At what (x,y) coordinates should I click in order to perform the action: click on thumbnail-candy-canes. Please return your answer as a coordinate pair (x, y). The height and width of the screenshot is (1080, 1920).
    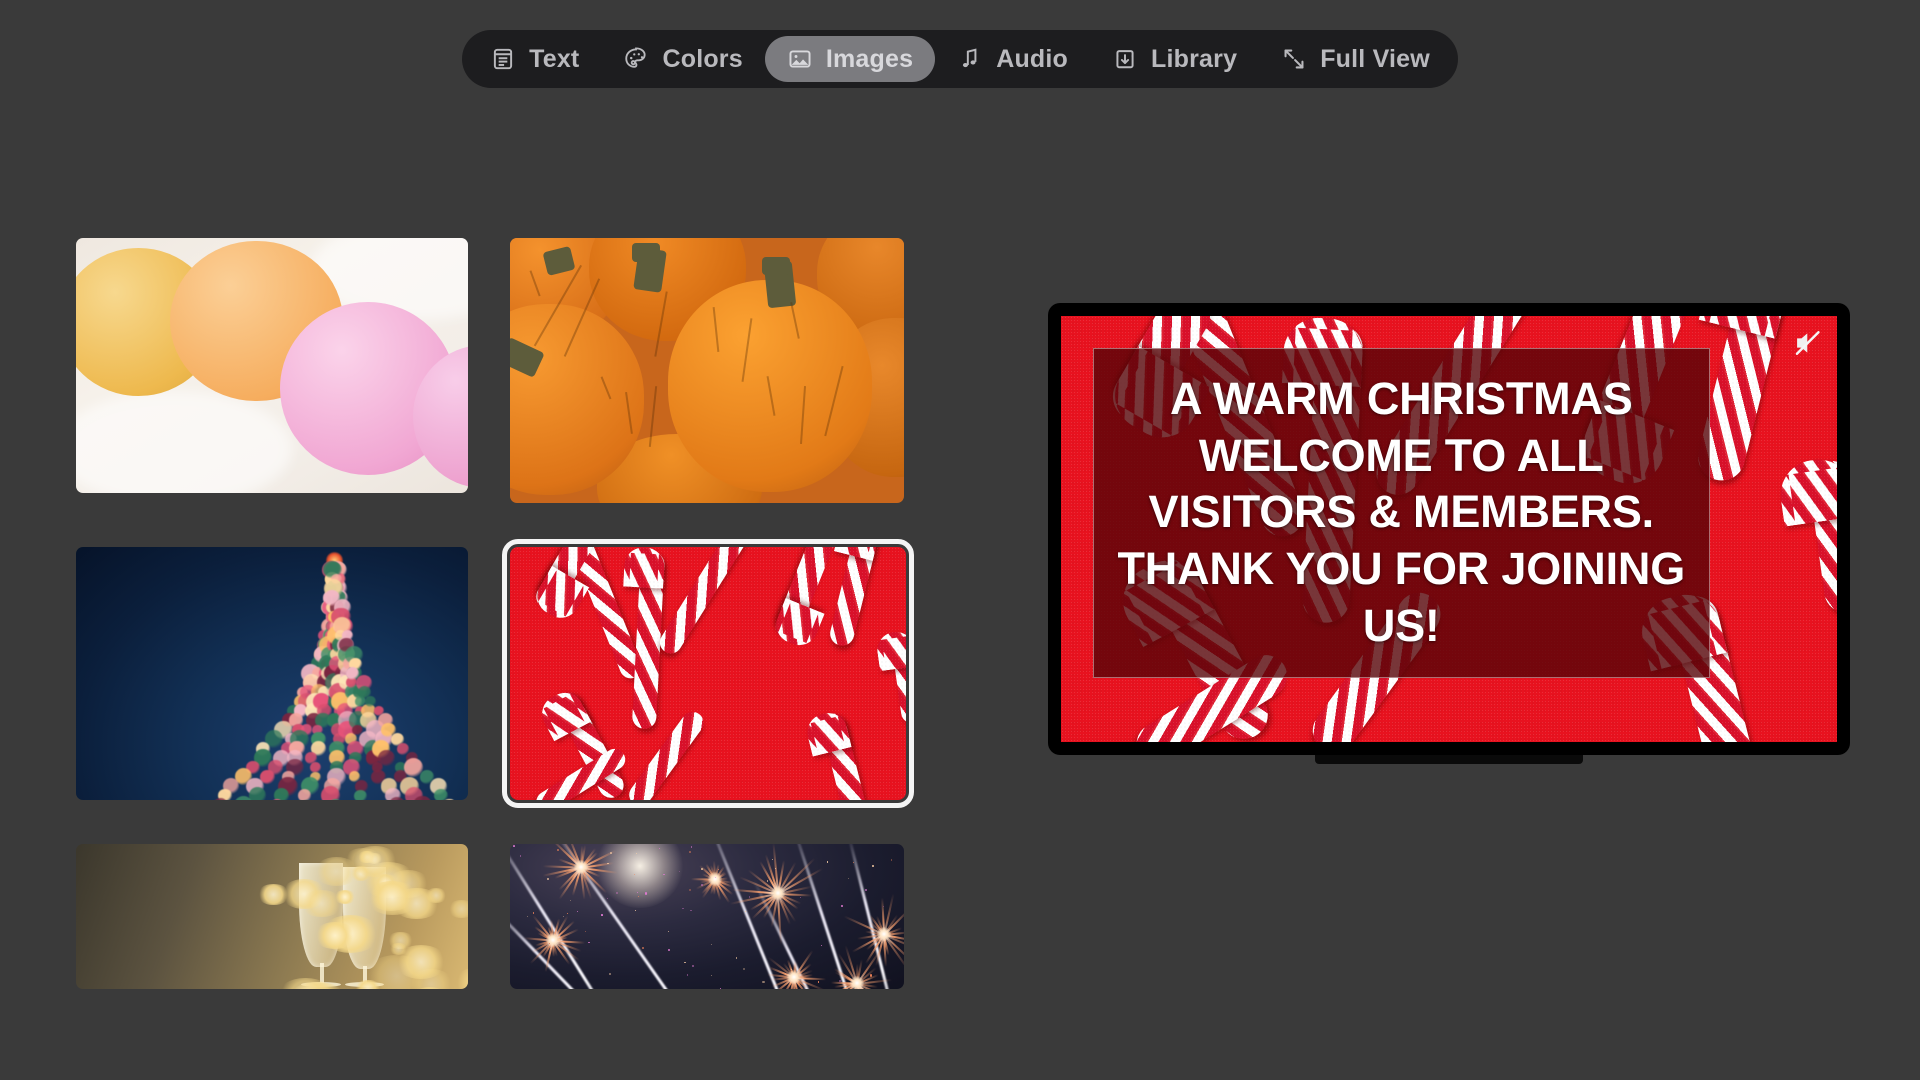
    Looking at the image, I should click on (708, 673).